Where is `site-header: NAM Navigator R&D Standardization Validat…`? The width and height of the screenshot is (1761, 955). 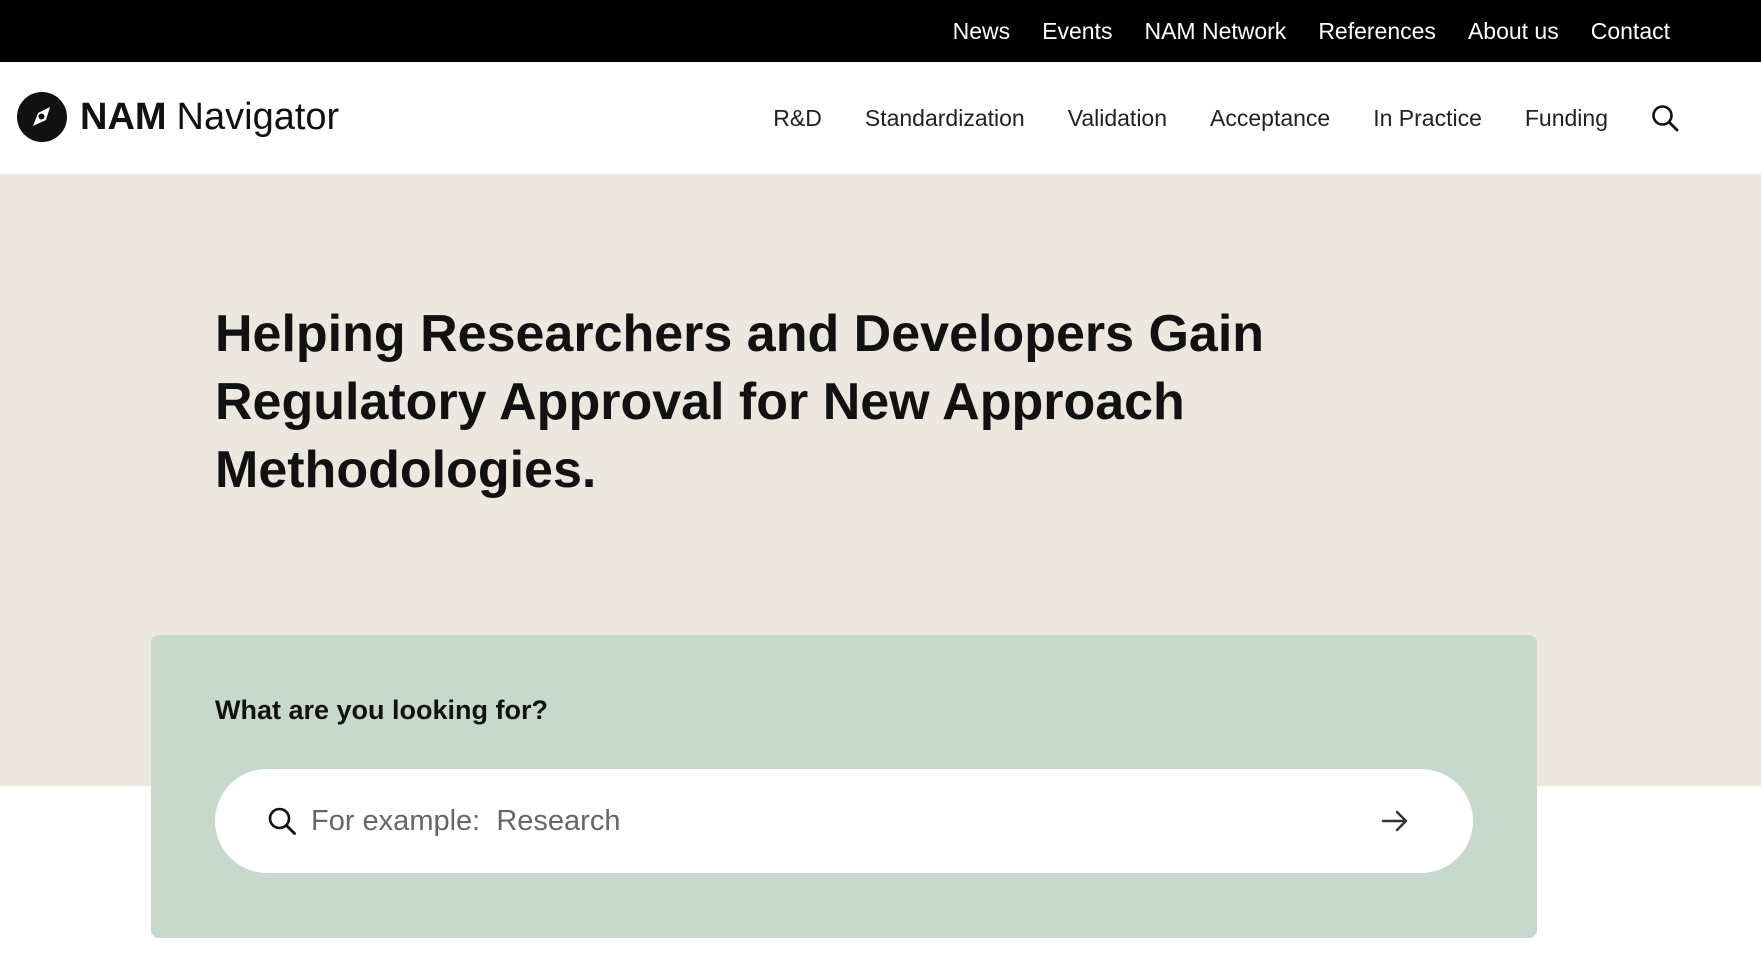
site-header: NAM Navigator R&D Standardization Validat… is located at coordinates (880, 118).